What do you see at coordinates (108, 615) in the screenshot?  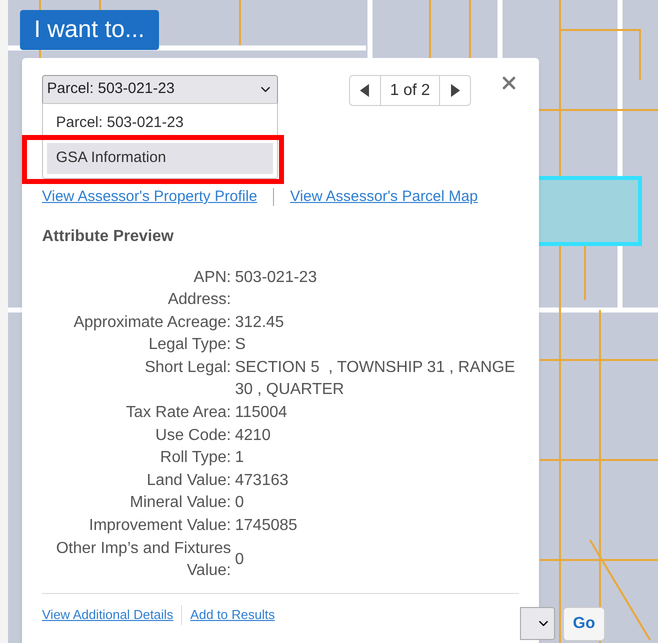 I see `link: View Additional Details` at bounding box center [108, 615].